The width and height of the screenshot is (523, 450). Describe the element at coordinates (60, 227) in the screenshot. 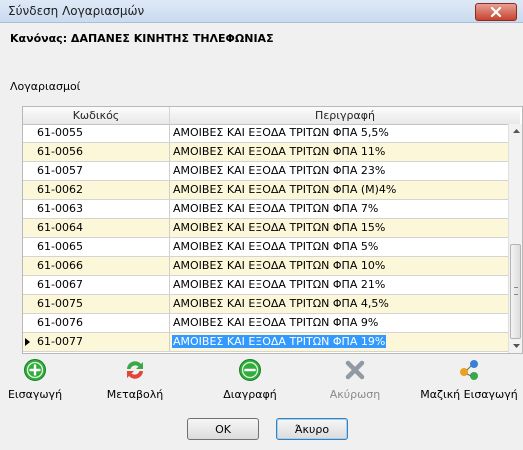

I see `row-code: 61-0064` at that location.